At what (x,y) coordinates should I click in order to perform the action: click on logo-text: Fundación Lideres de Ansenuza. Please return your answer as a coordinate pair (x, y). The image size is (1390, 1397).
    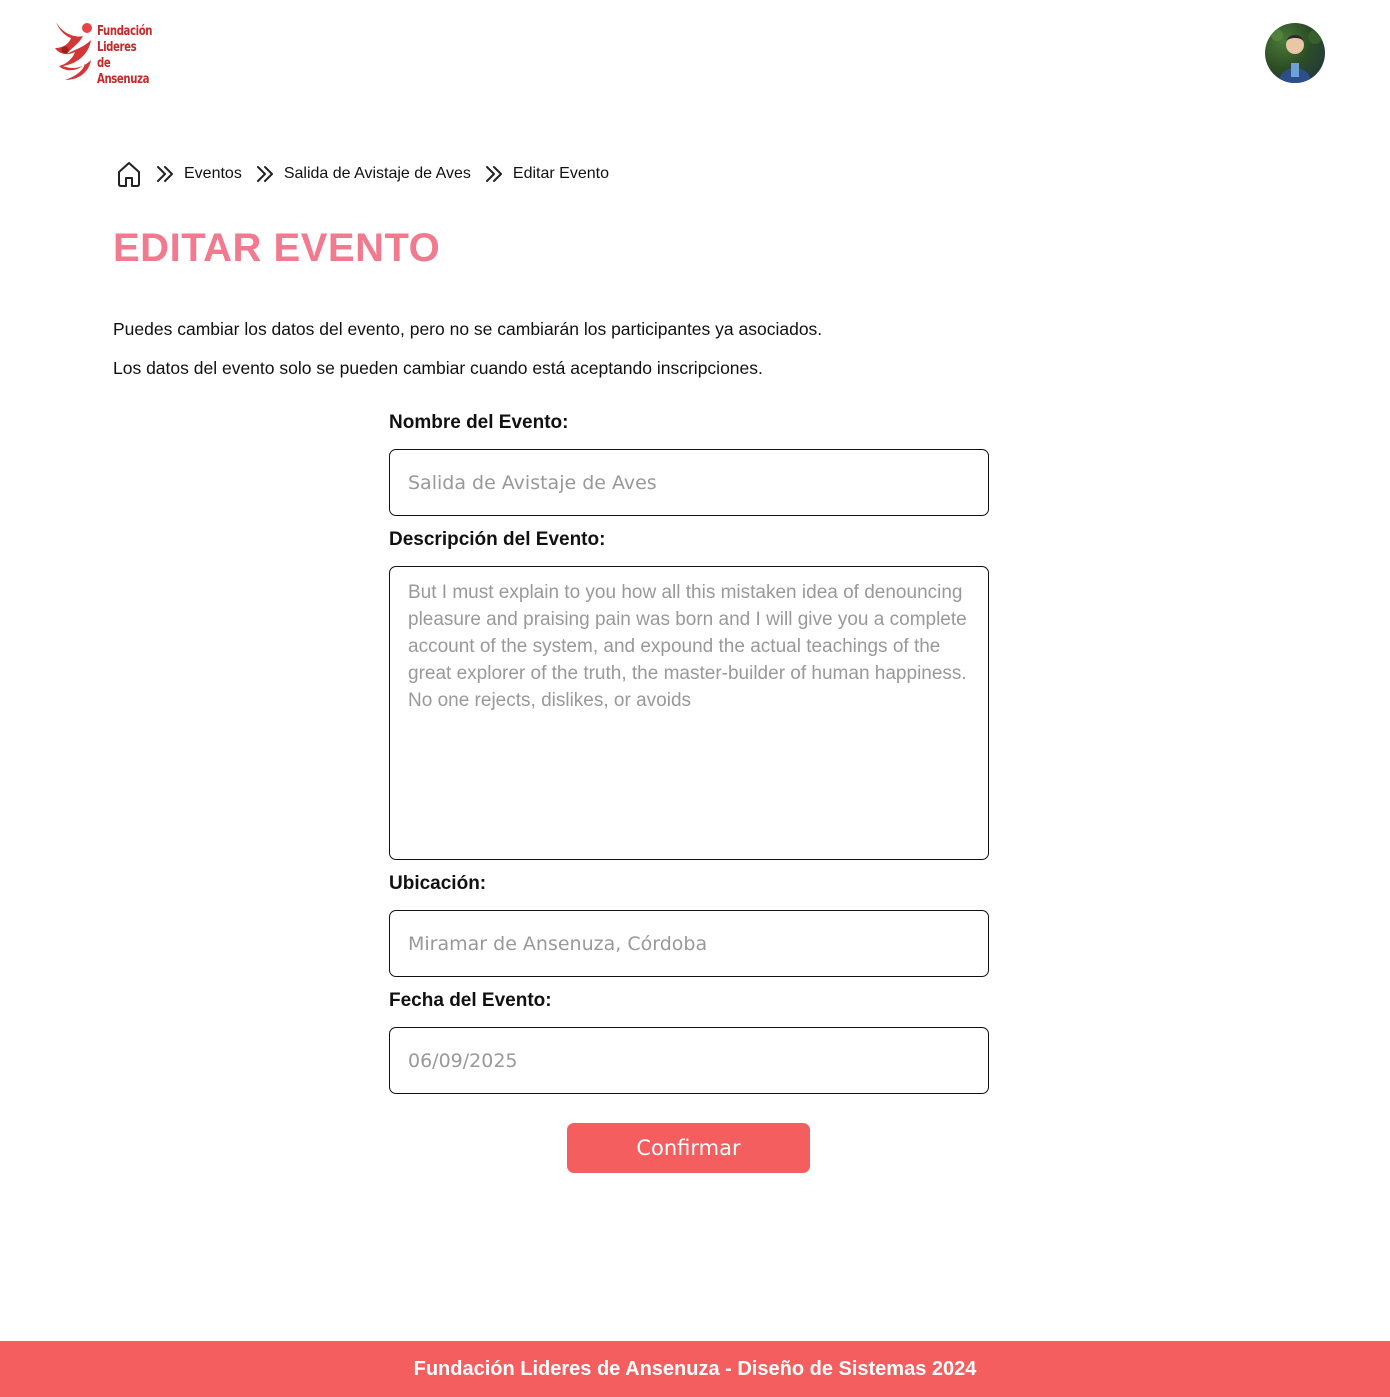
    Looking at the image, I should click on (125, 56).